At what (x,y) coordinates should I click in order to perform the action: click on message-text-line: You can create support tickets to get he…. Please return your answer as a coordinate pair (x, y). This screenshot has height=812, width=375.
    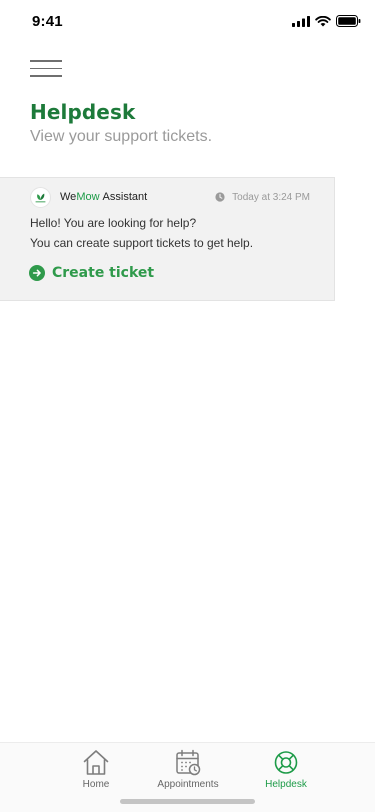
    Looking at the image, I should click on (142, 243).